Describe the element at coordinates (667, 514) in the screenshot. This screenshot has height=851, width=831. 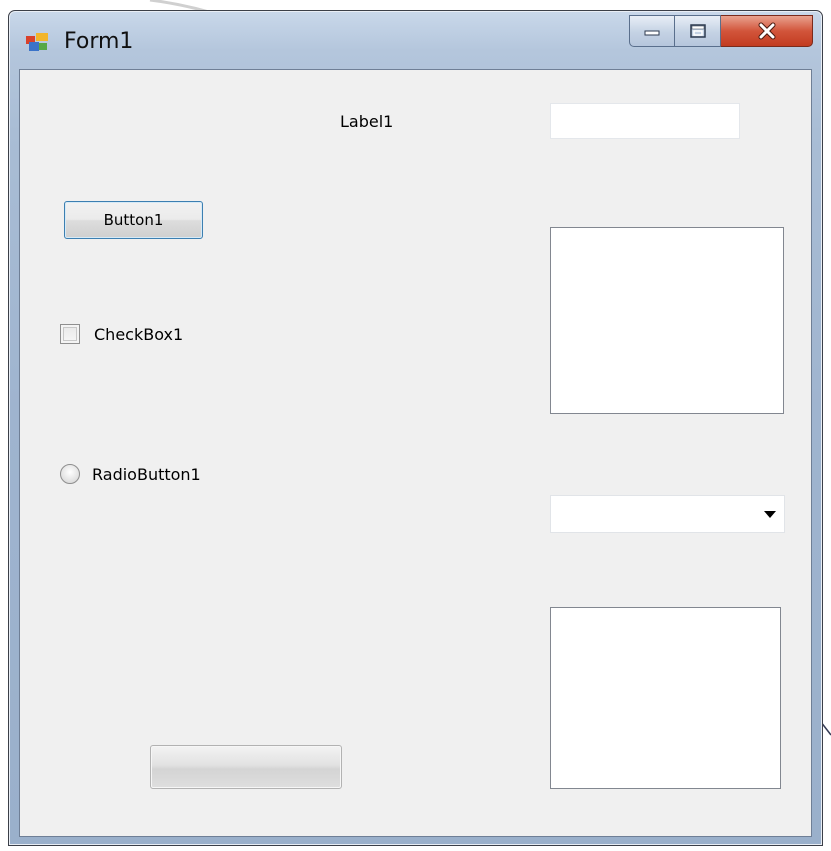
I see `combobox1` at that location.